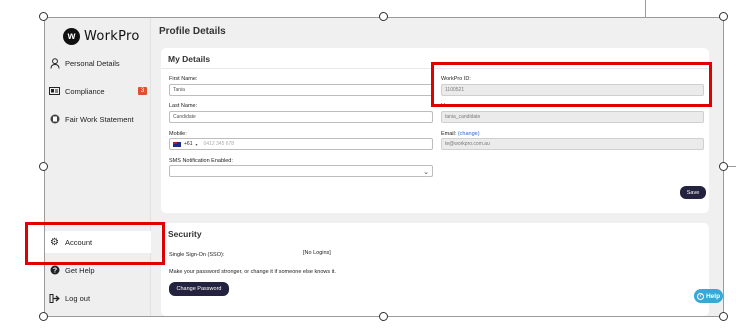  Describe the element at coordinates (199, 289) in the screenshot. I see `change-password-button: Change Password` at that location.